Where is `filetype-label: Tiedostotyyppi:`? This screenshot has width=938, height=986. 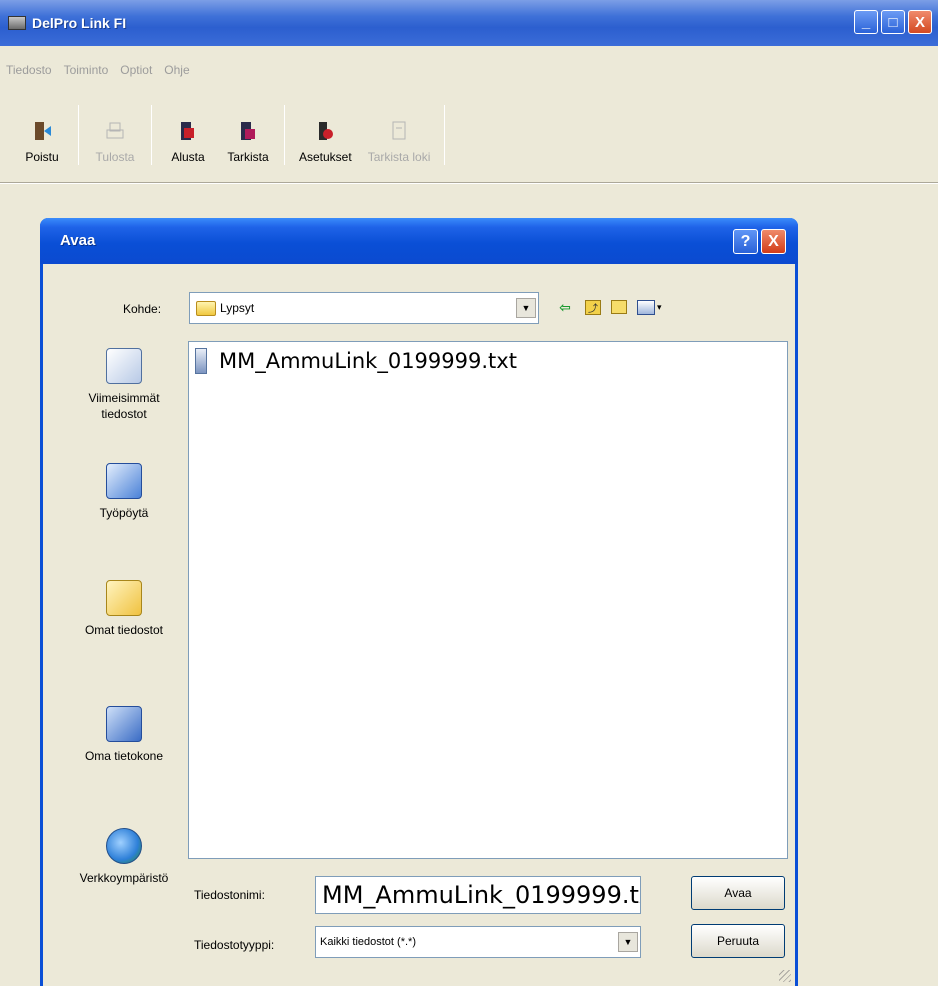
filetype-label: Tiedostotyyppi: is located at coordinates (234, 945).